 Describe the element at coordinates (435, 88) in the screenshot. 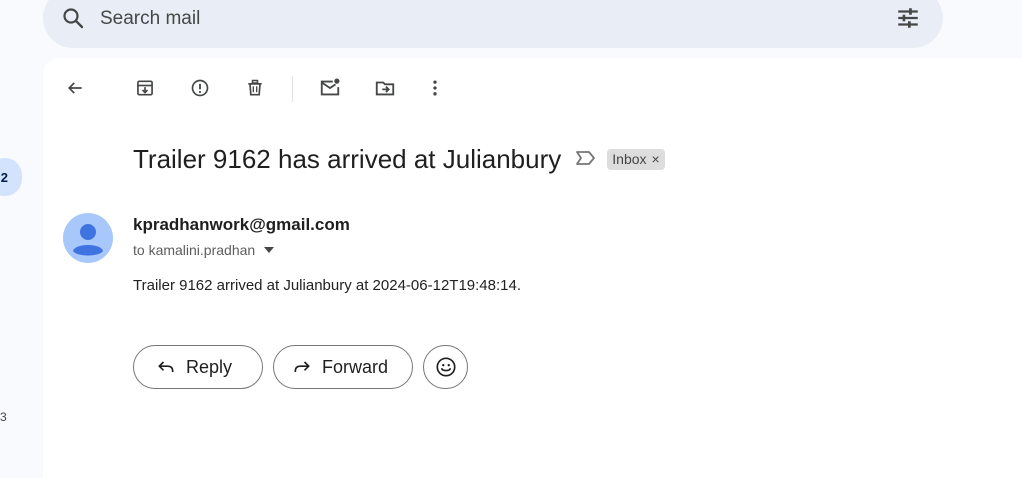

I see `more-options-icon` at that location.